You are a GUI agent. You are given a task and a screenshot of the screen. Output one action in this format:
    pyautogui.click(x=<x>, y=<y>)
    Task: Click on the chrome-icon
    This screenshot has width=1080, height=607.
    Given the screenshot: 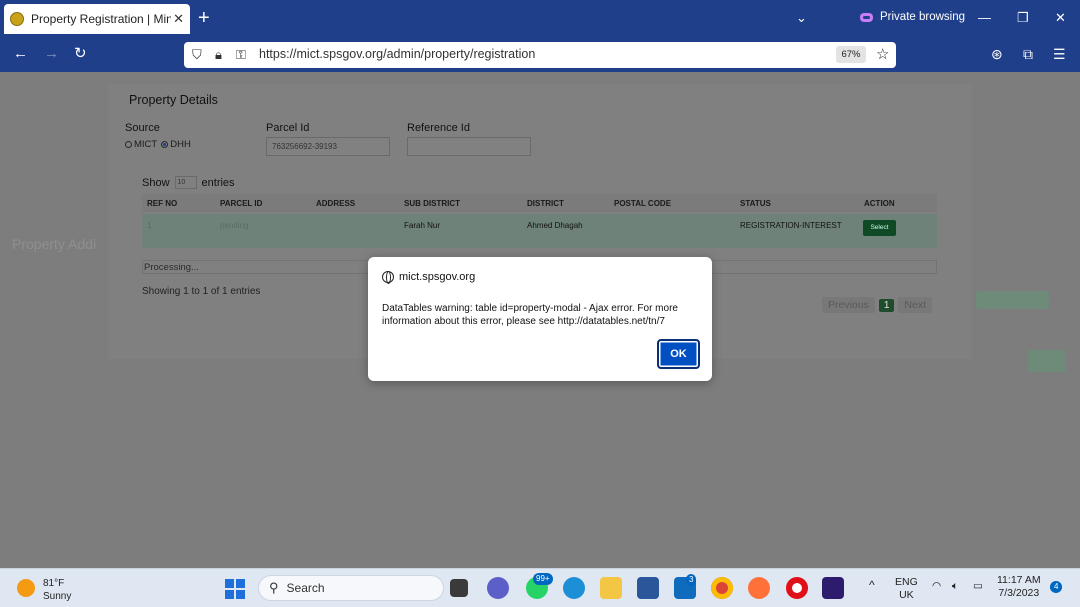 What is the action you would take?
    pyautogui.click(x=722, y=588)
    